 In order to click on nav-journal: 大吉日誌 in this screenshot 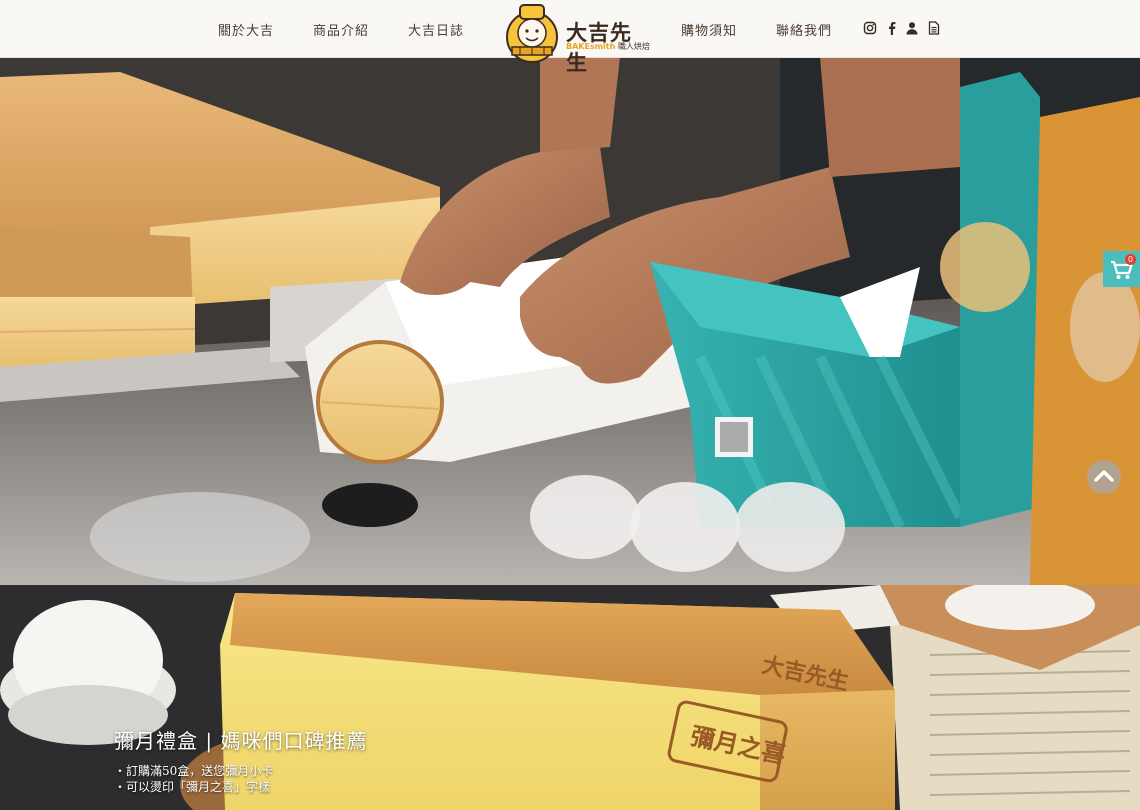, I will do `click(436, 29)`.